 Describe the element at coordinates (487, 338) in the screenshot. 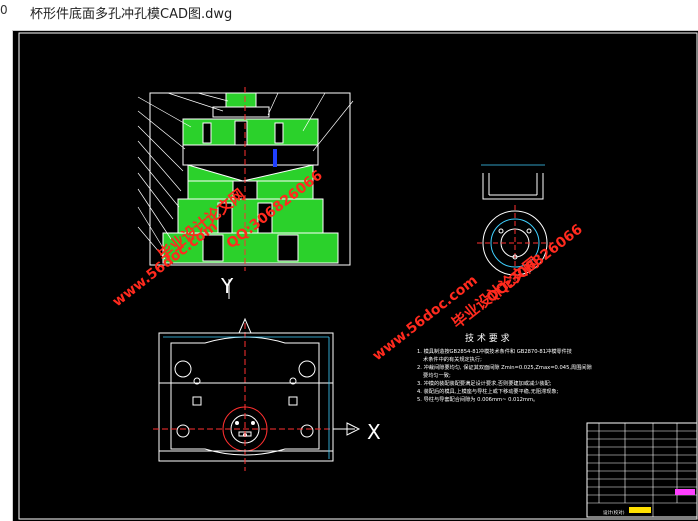

I see `tech-req-heading: 技 术 要 求` at that location.